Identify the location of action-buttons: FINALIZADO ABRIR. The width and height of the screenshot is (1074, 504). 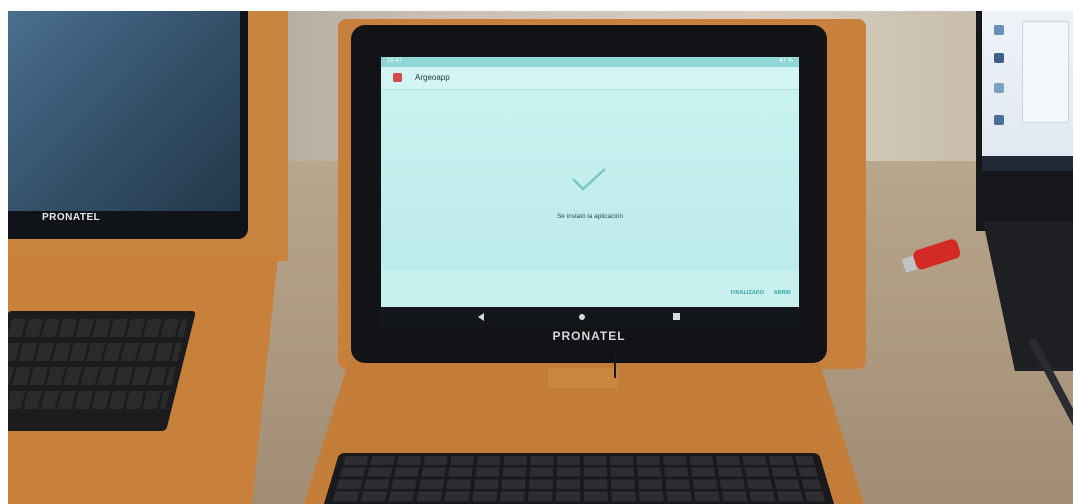
(757, 293).